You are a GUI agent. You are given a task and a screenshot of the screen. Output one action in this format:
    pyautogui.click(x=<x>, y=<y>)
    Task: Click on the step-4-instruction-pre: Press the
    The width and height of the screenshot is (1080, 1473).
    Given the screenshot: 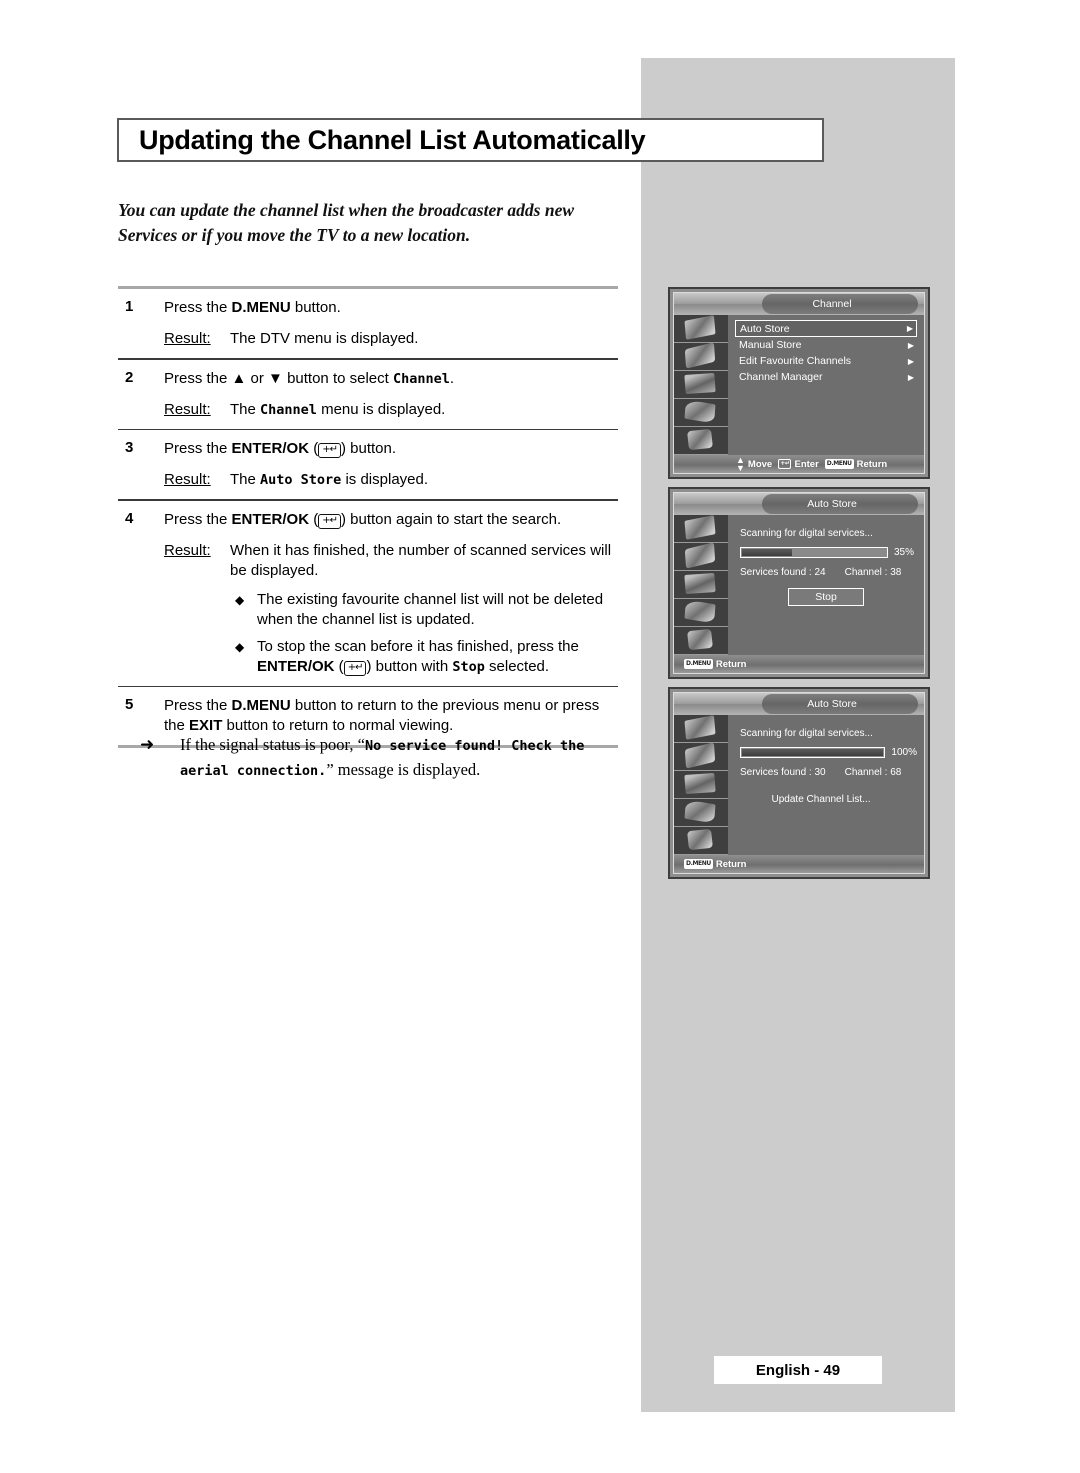 What is the action you would take?
    pyautogui.click(x=198, y=519)
    